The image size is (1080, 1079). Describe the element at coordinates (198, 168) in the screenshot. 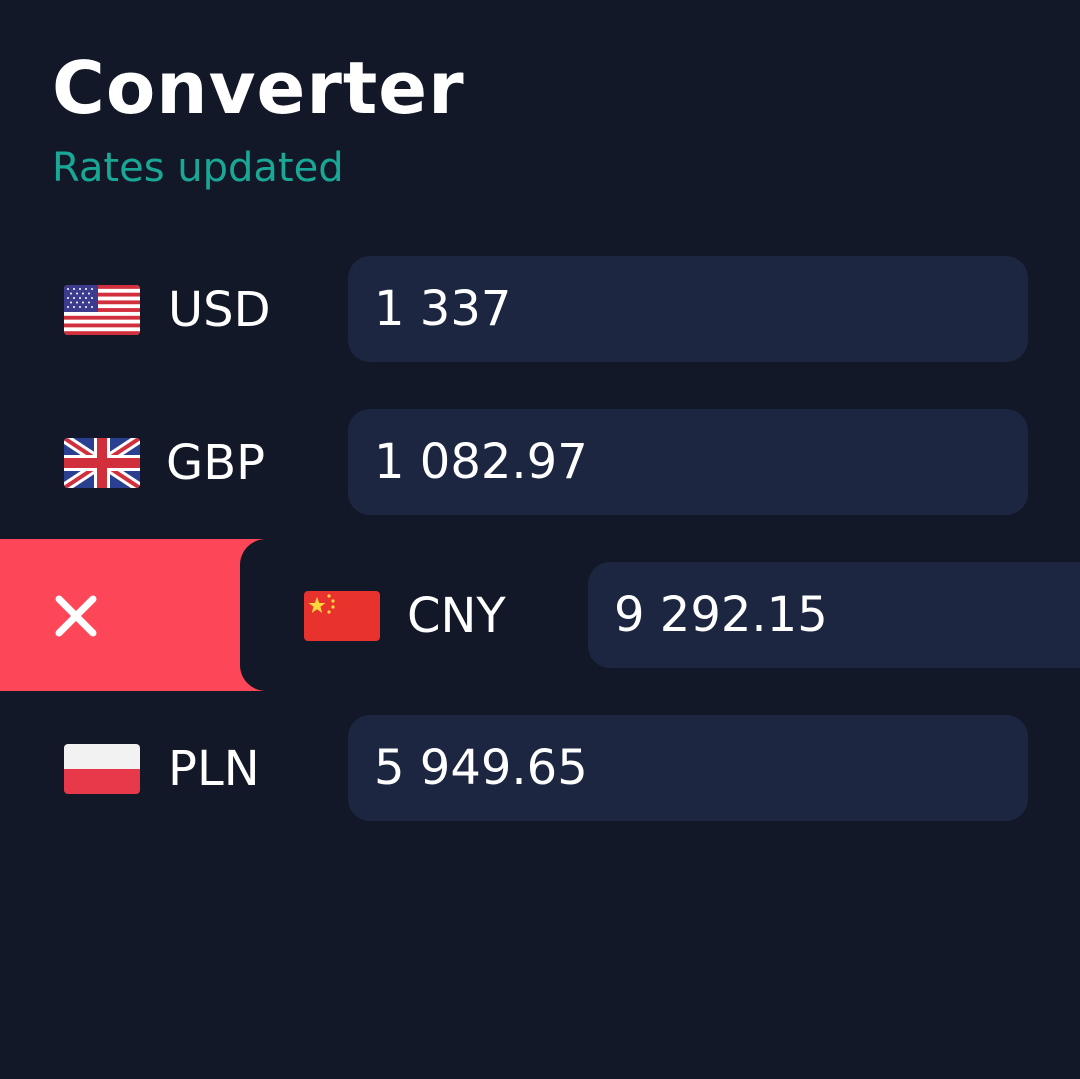

I see `rates-status: Rates updated` at that location.